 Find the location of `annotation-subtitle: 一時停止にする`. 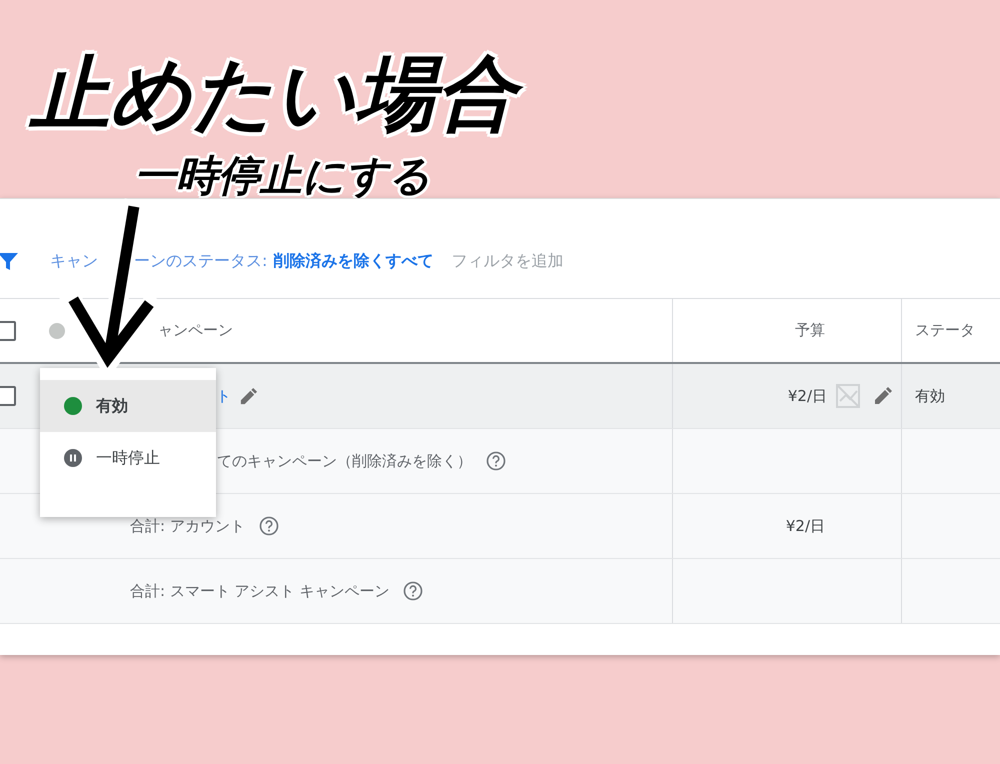

annotation-subtitle: 一時停止にする is located at coordinates (282, 176).